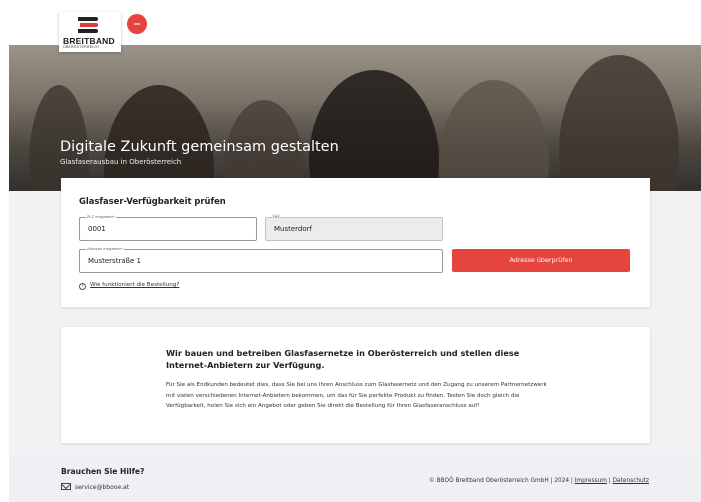  Describe the element at coordinates (199, 147) in the screenshot. I see `hero-title: Digitale Zukunft gemeinsam gestalten` at that location.